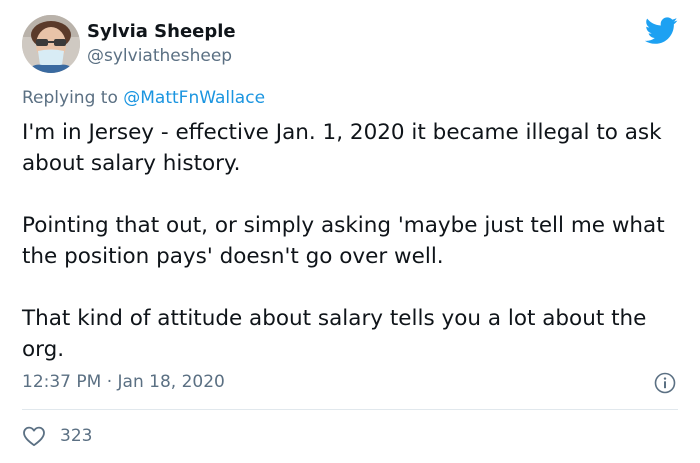 The width and height of the screenshot is (700, 463). Describe the element at coordinates (62, 382) in the screenshot. I see `tweet-time: 12:37 PM` at that location.